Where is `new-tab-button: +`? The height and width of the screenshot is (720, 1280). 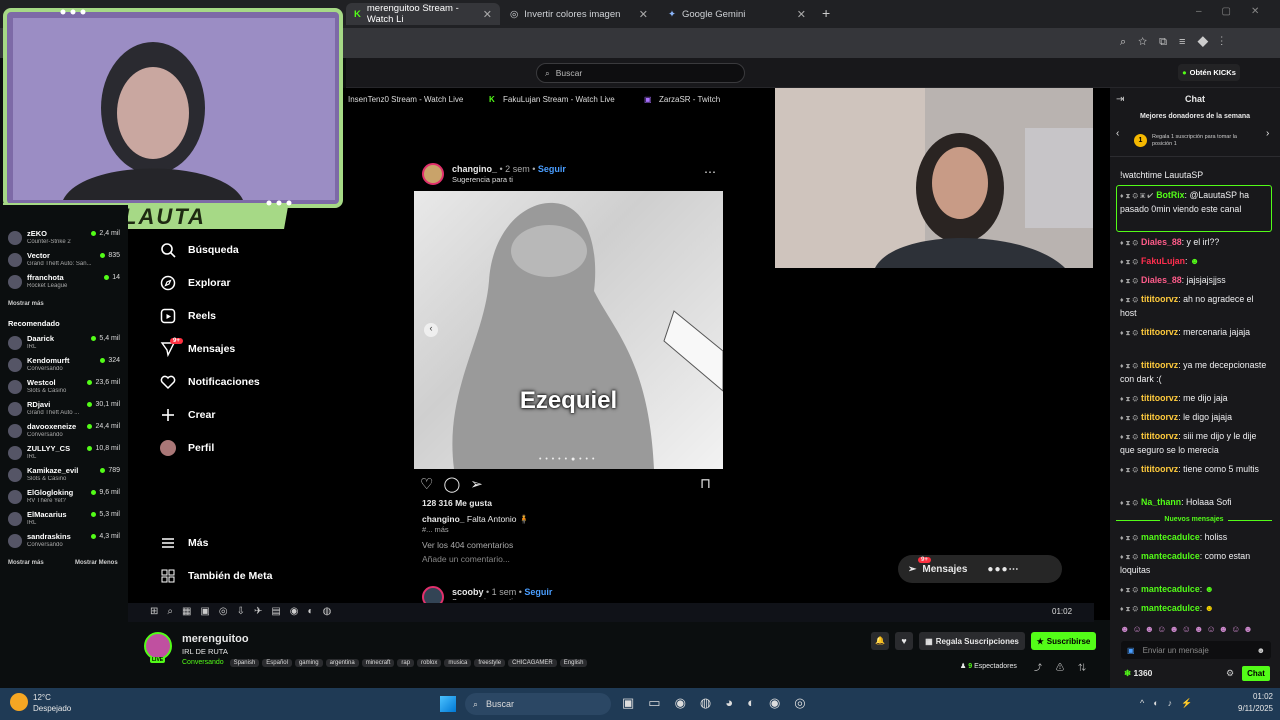
new-tab-button: + is located at coordinates (826, 13).